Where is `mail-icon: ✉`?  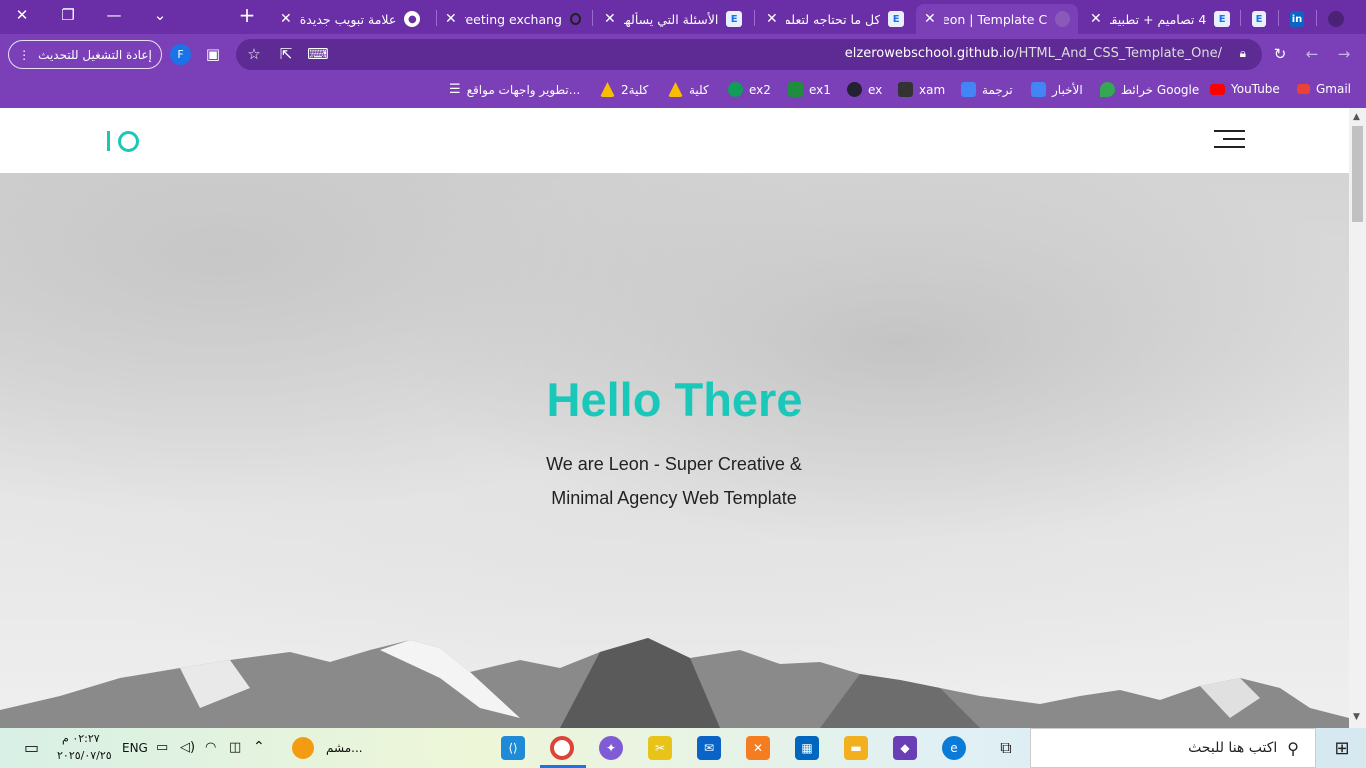 mail-icon: ✉ is located at coordinates (709, 748).